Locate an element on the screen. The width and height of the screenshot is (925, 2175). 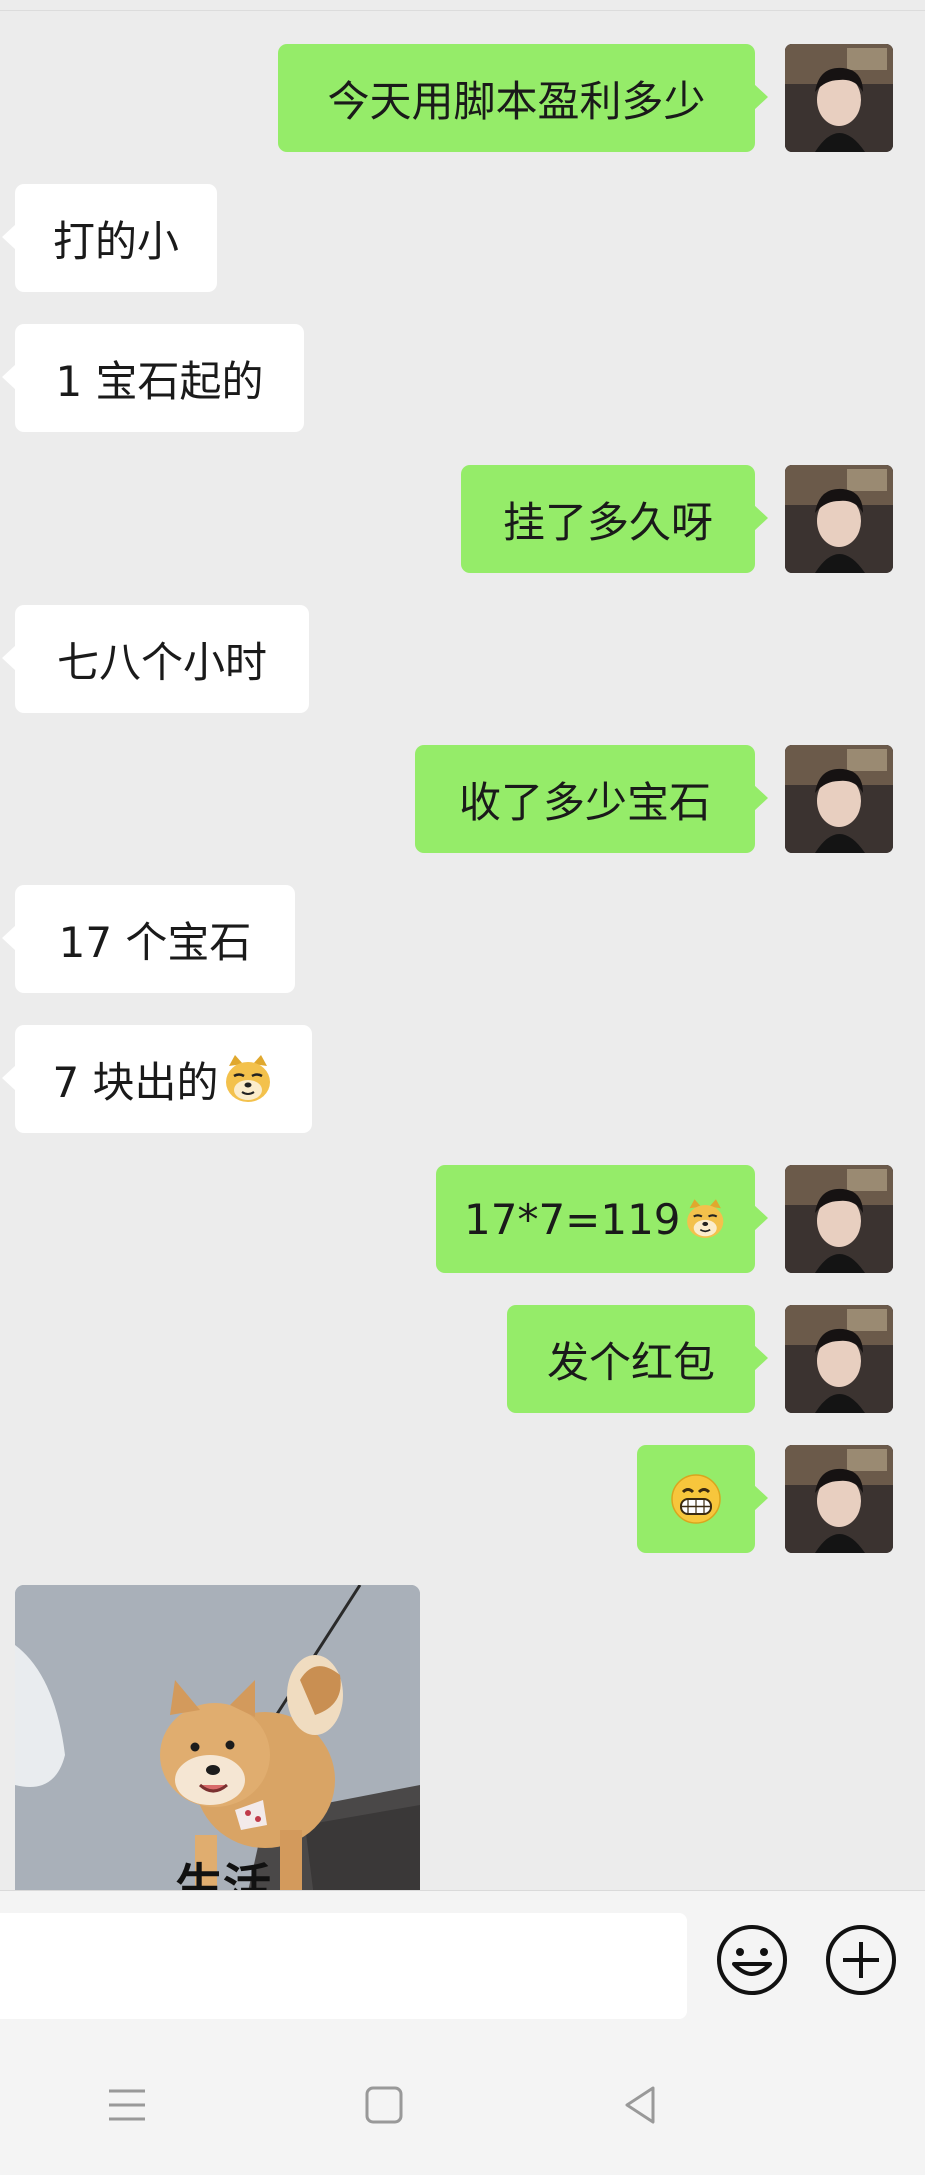
outgoing-message-bubble: 挂了多久呀 is located at coordinates (614, 519).